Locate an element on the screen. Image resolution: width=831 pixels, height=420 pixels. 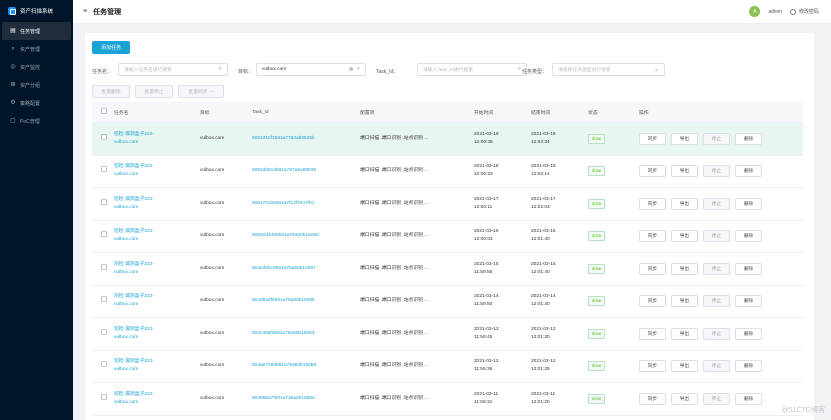
end-date: 2021-03-19 is located at coordinates (543, 134).